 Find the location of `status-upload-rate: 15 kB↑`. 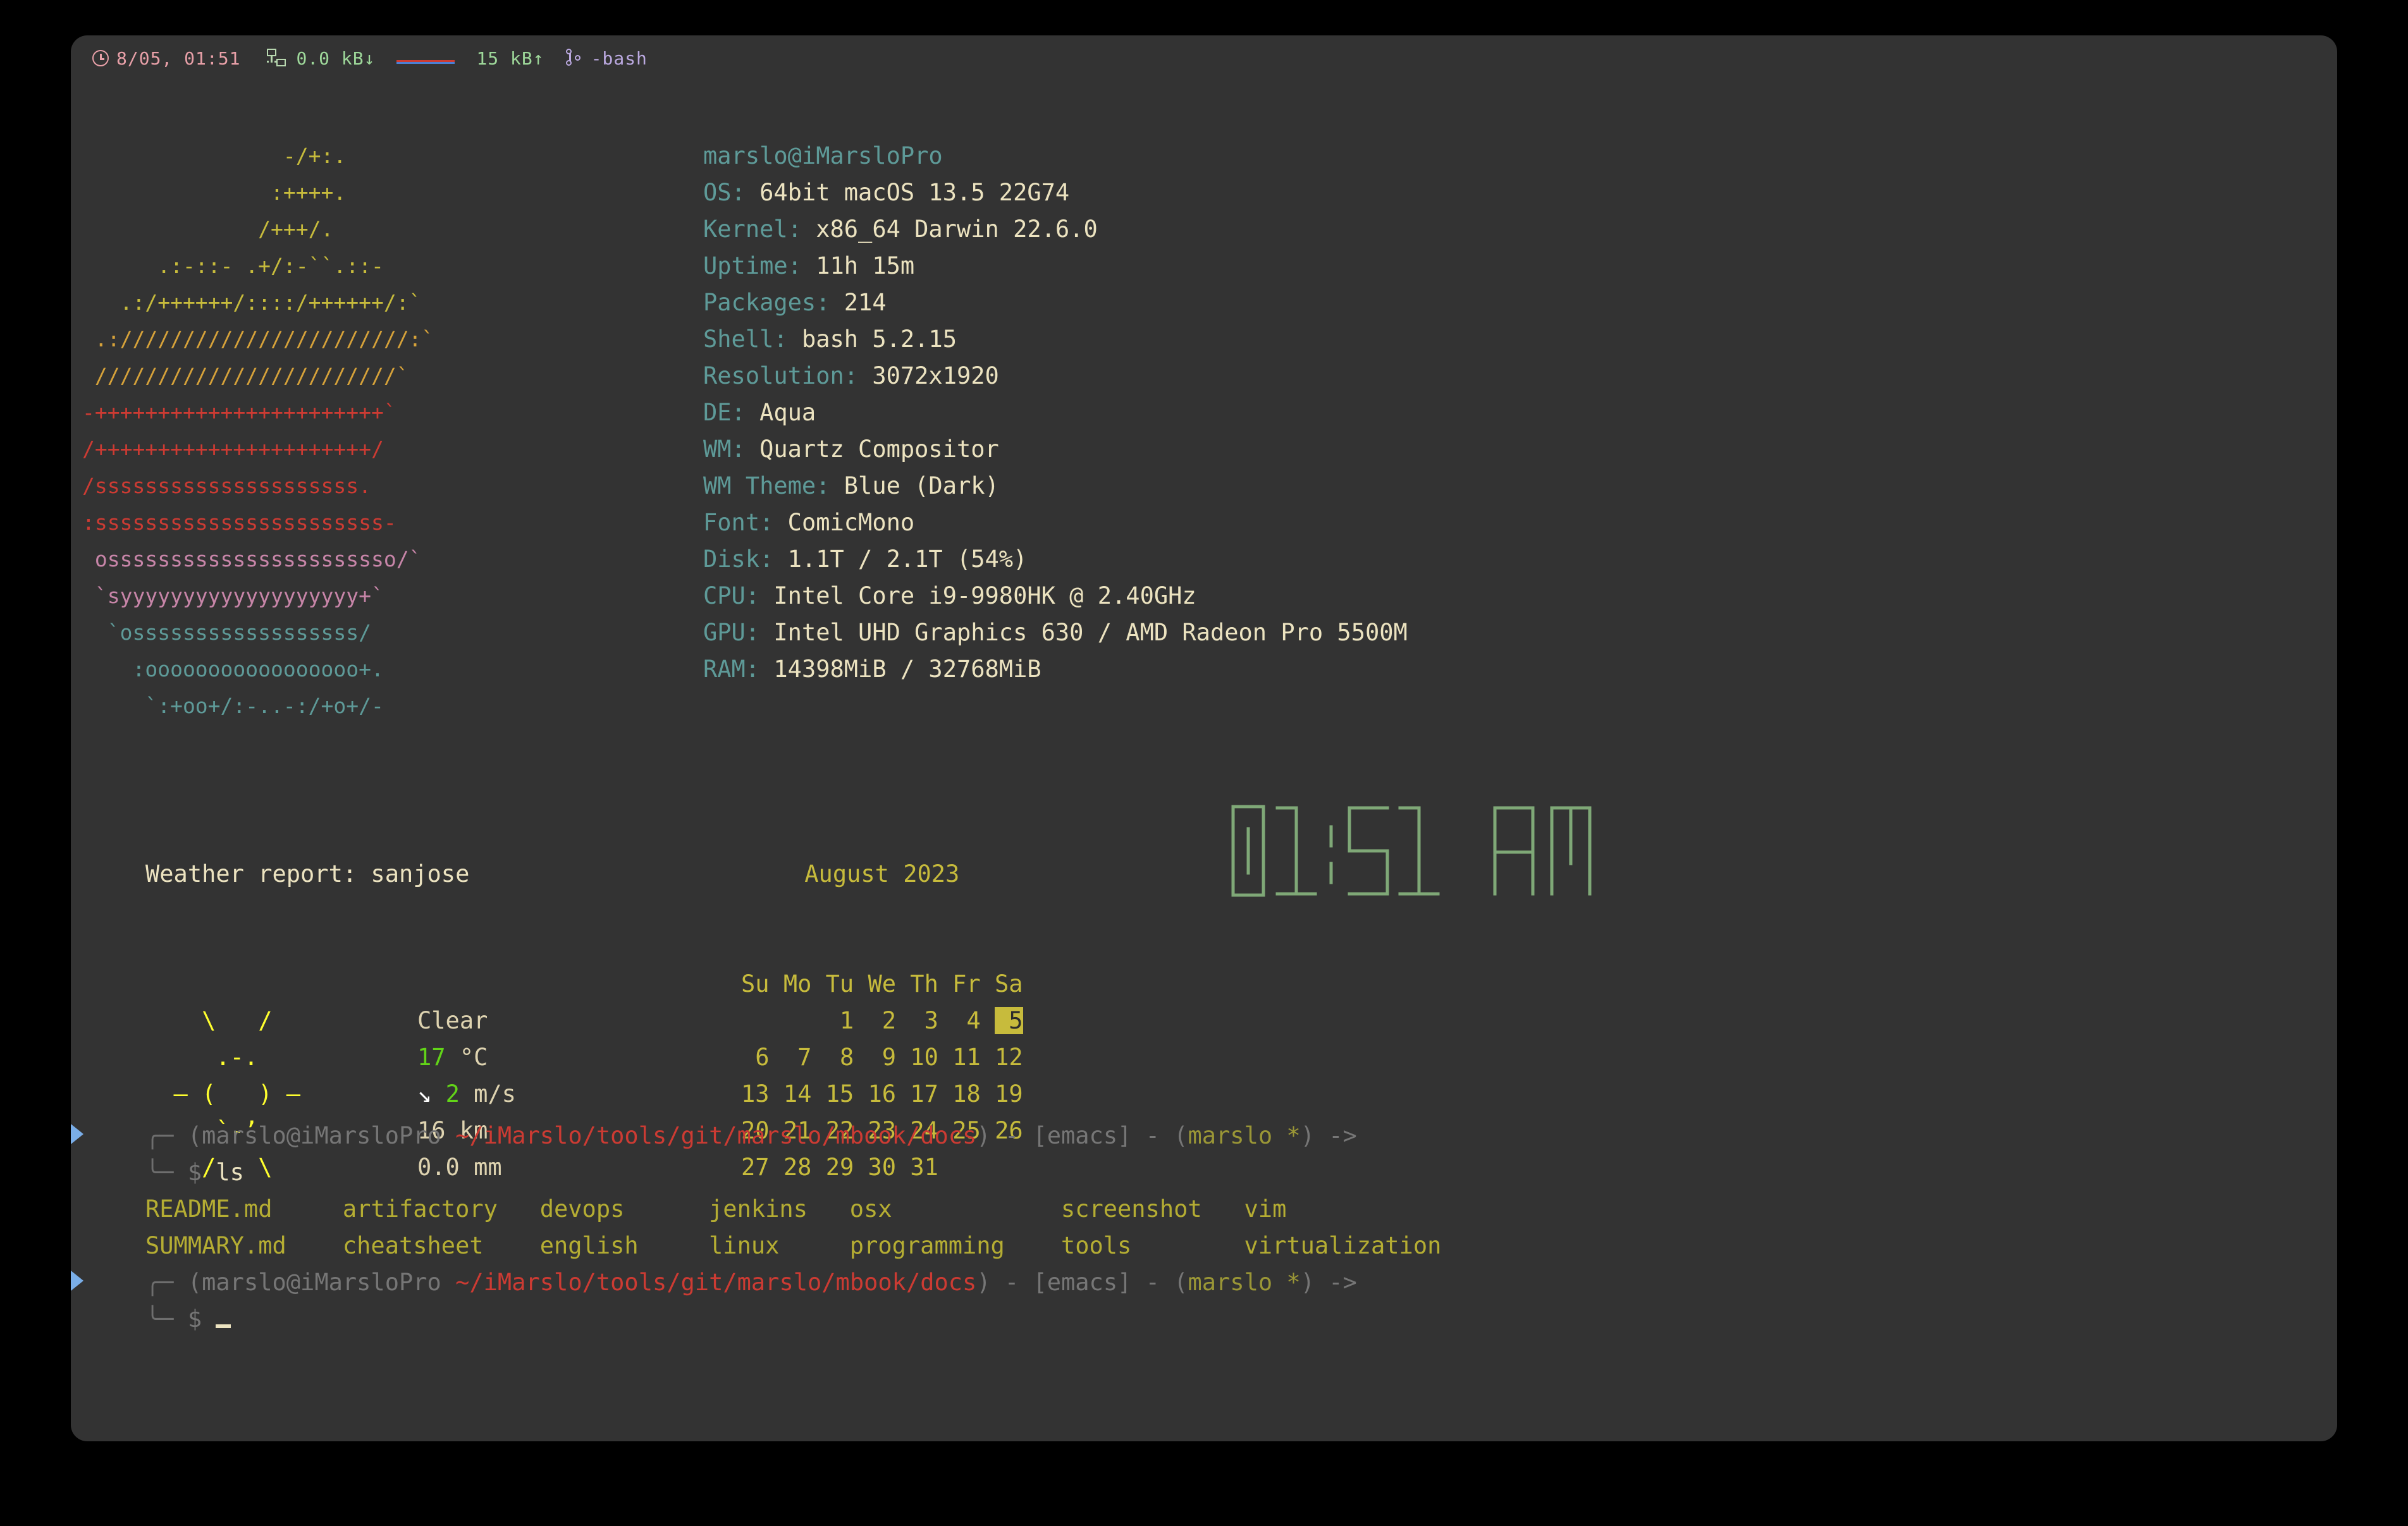

status-upload-rate: 15 kB↑ is located at coordinates (510, 58).